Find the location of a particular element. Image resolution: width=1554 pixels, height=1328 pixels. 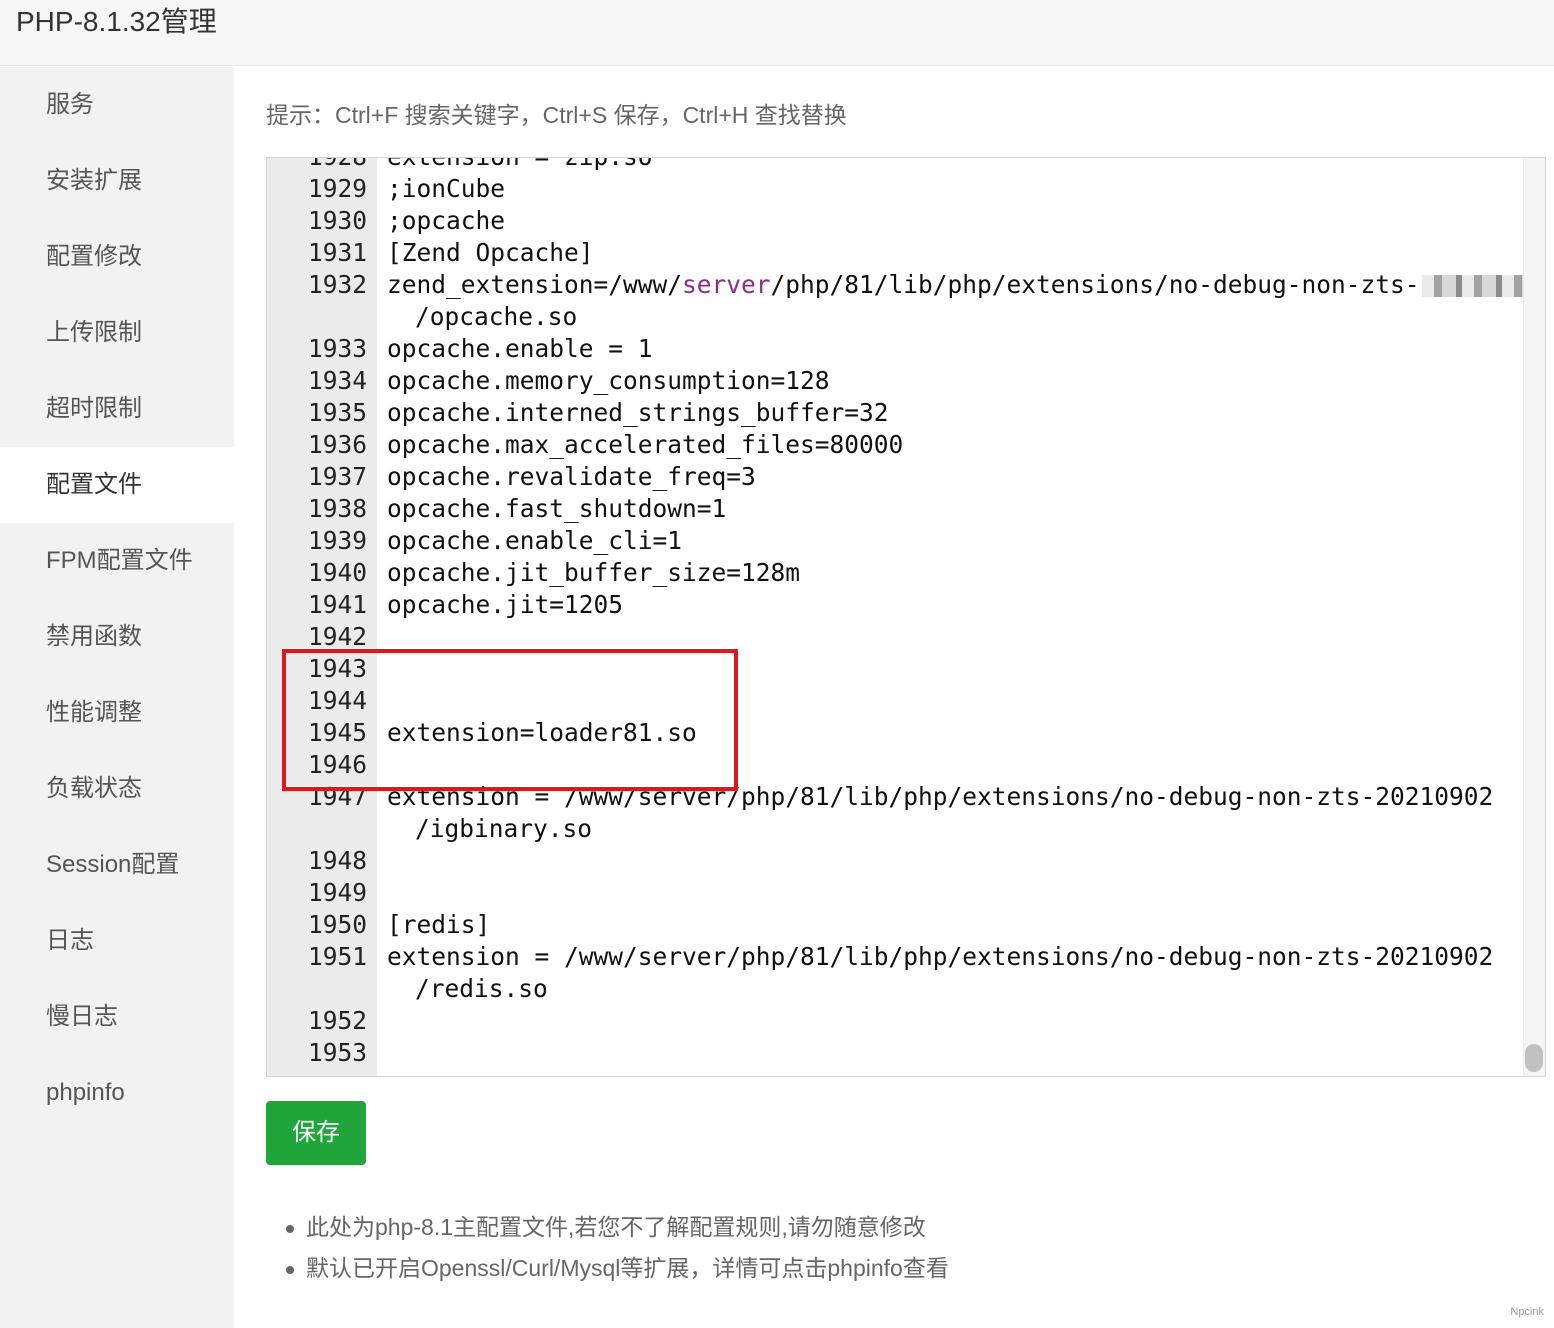

code-line: 1928 extension = zip.so is located at coordinates (892, 165).